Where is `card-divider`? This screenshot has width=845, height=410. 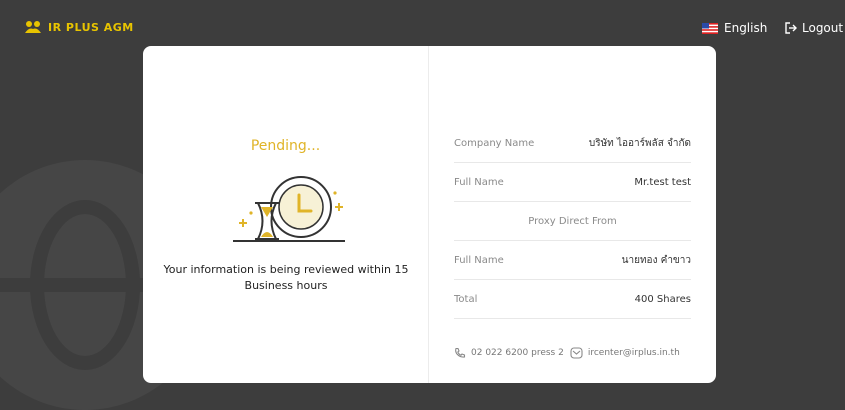
card-divider is located at coordinates (428, 214).